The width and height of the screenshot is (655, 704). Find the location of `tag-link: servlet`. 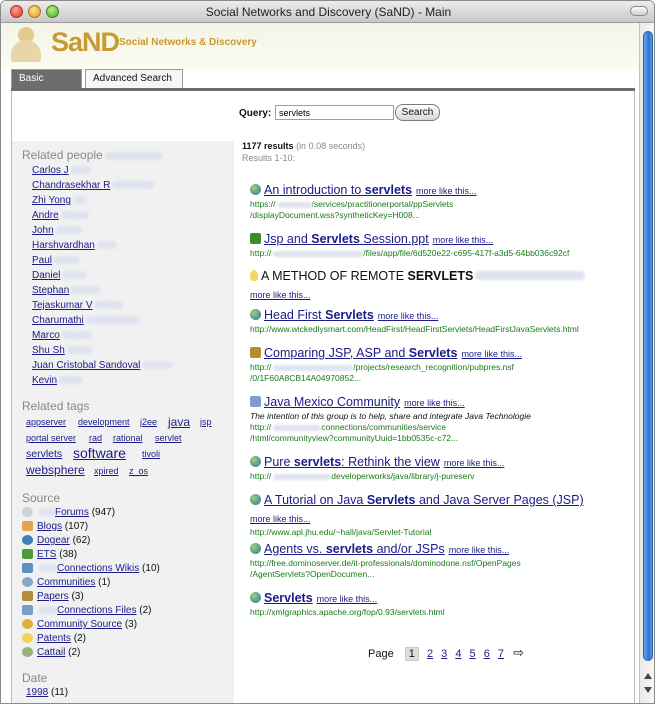

tag-link: servlet is located at coordinates (168, 438).